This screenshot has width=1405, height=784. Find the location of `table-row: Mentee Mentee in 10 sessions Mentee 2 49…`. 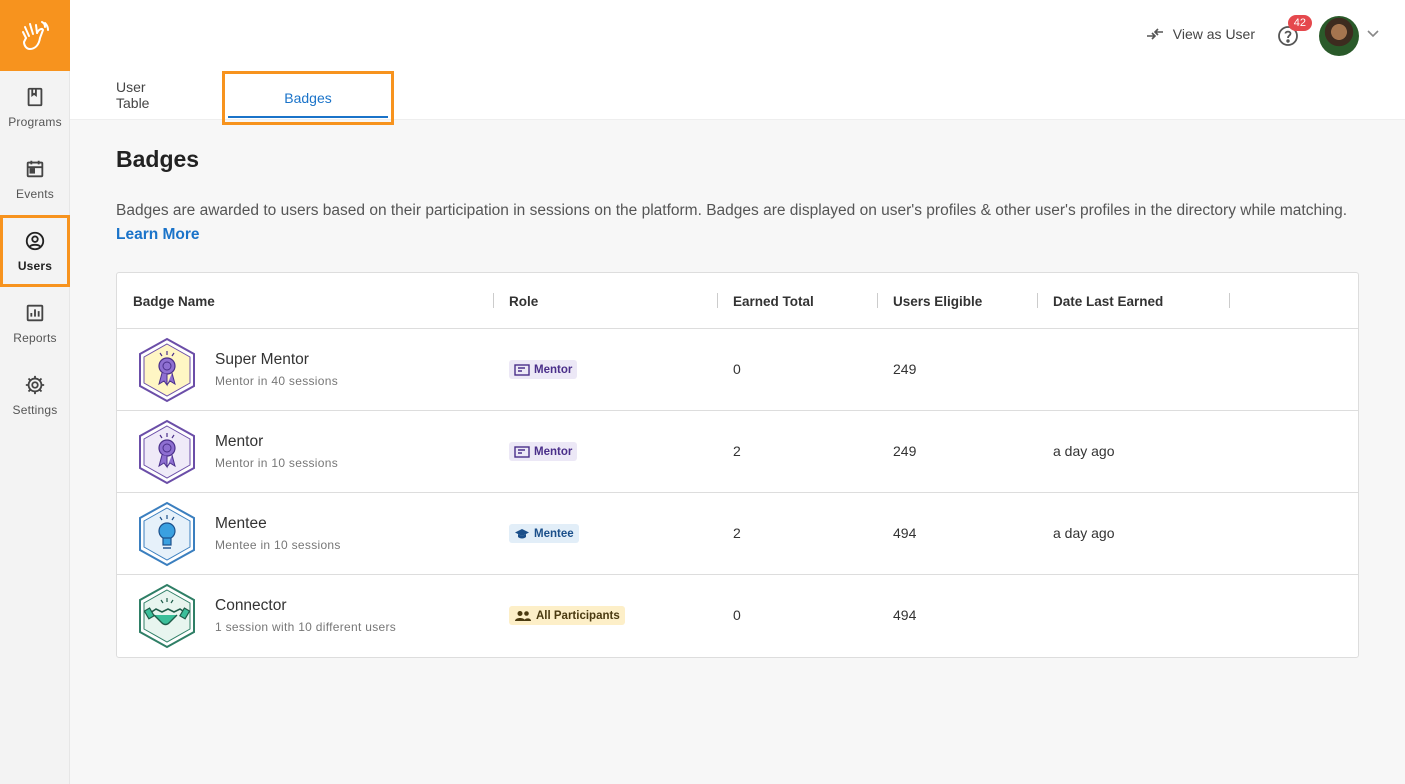

table-row: Mentee Mentee in 10 sessions Mentee 2 49… is located at coordinates (737, 534).